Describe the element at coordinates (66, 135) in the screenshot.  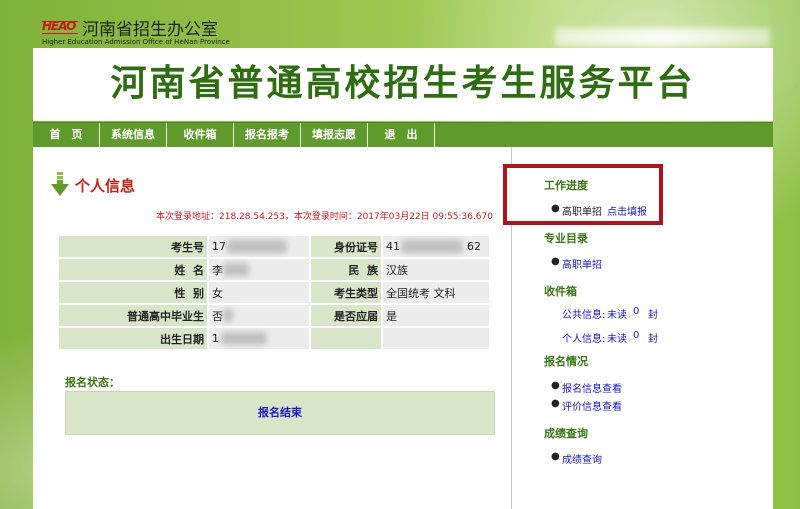
I see `nav-home: 首 页` at that location.